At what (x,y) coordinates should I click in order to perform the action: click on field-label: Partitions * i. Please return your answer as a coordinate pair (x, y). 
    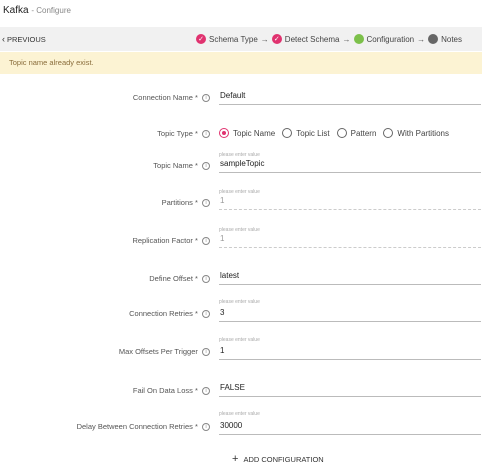
    Looking at the image, I should click on (185, 203).